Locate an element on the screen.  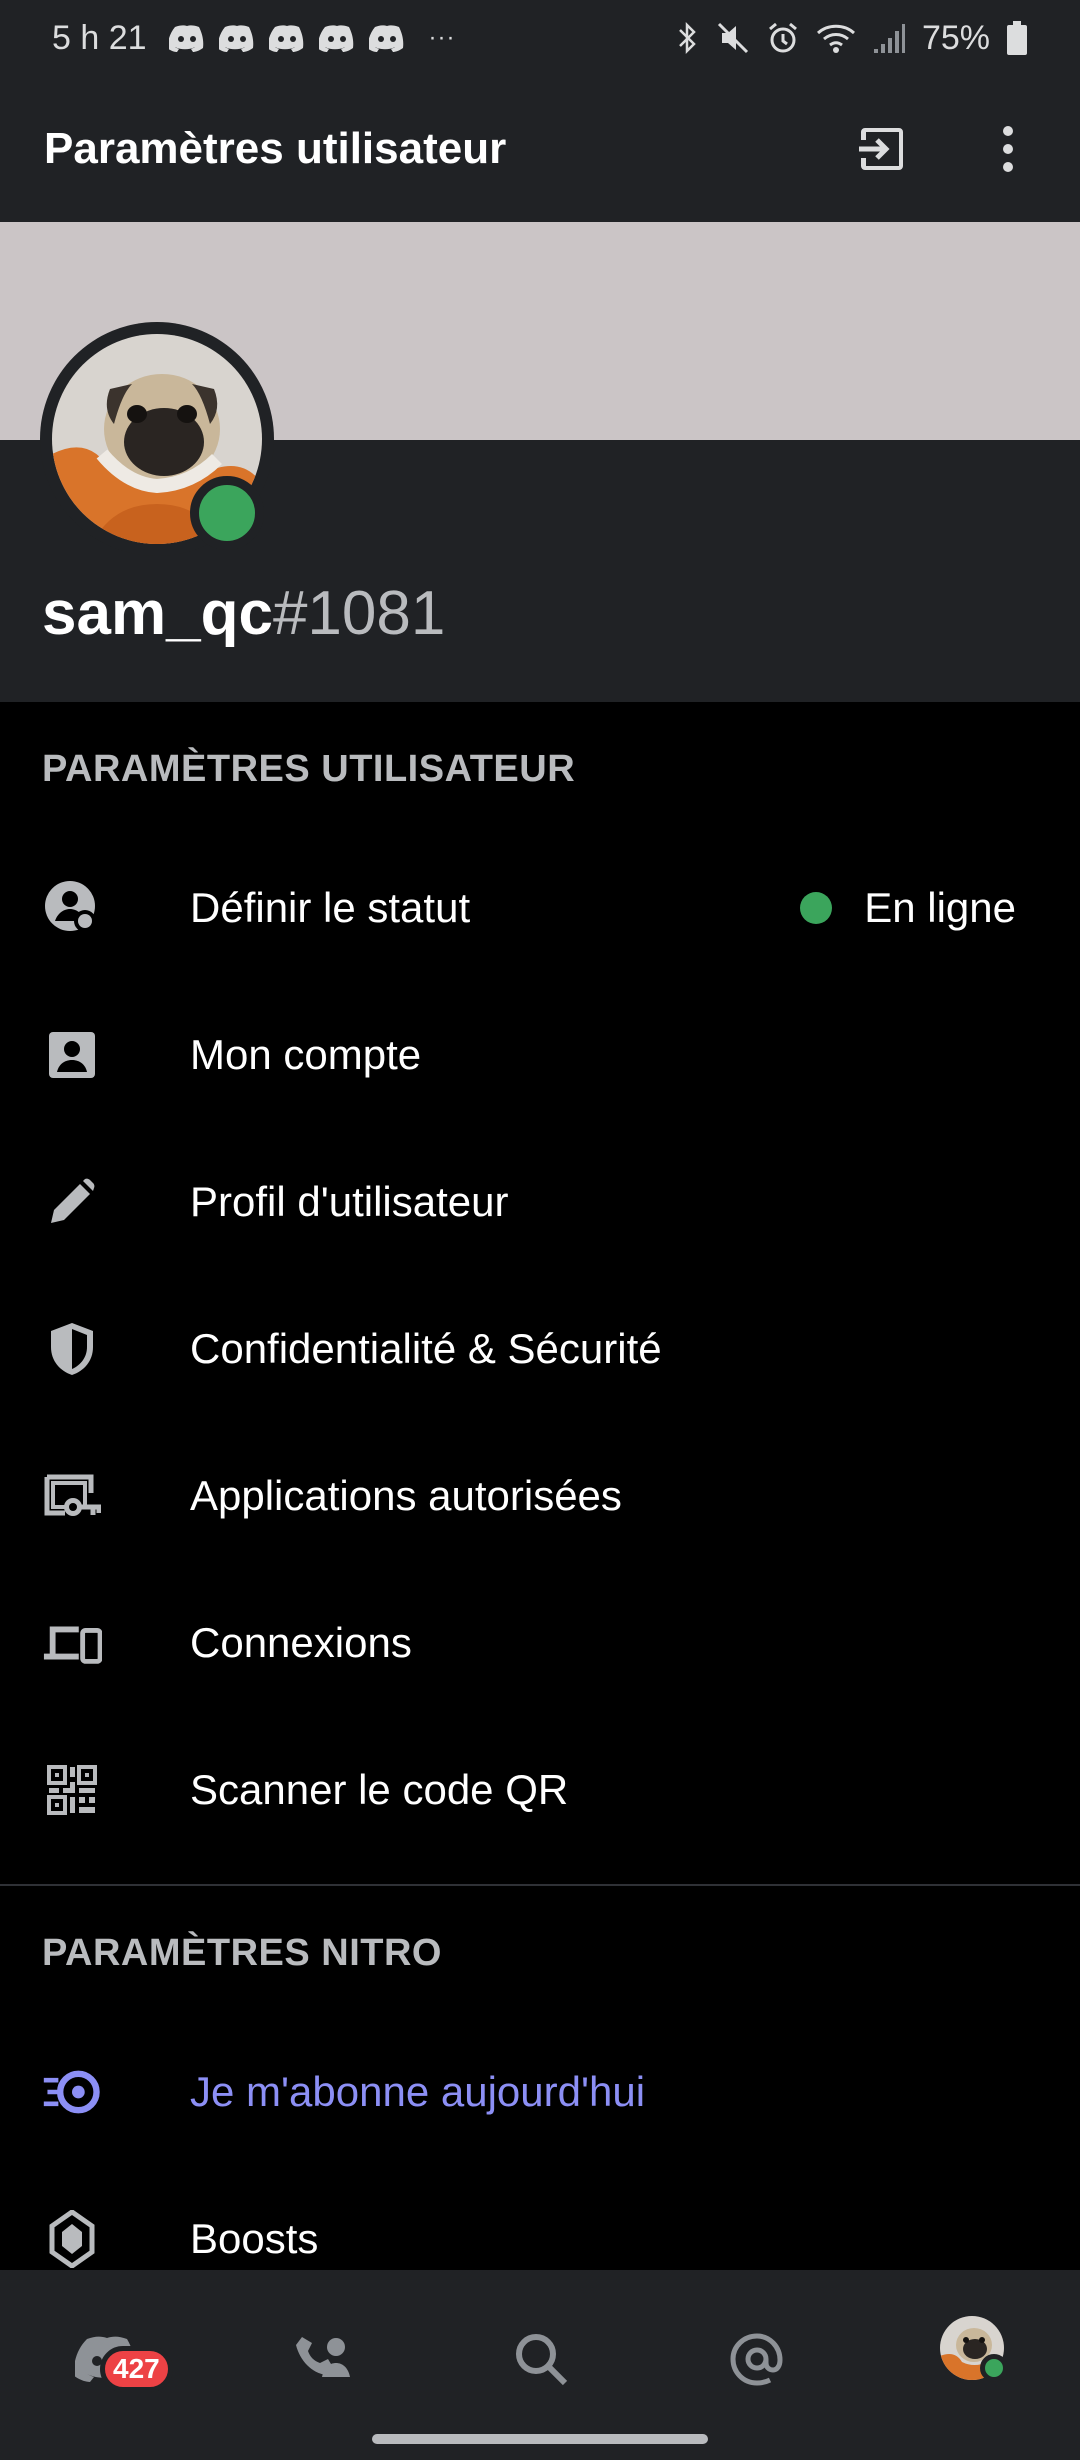
shield-icon is located at coordinates (72, 1349).